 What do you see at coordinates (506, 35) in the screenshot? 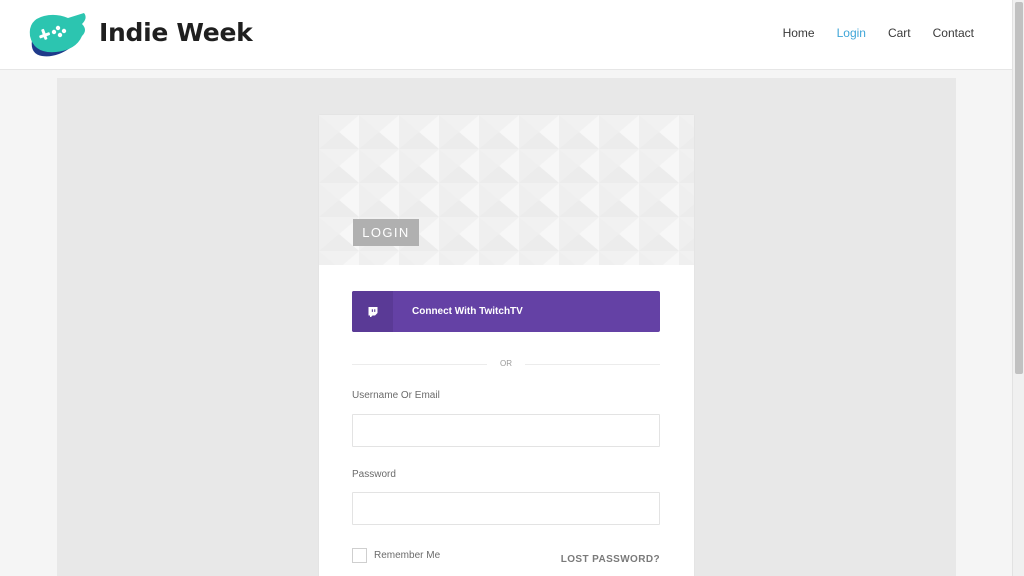
I see `site-header: Indie Week Home Login Cart Contact` at bounding box center [506, 35].